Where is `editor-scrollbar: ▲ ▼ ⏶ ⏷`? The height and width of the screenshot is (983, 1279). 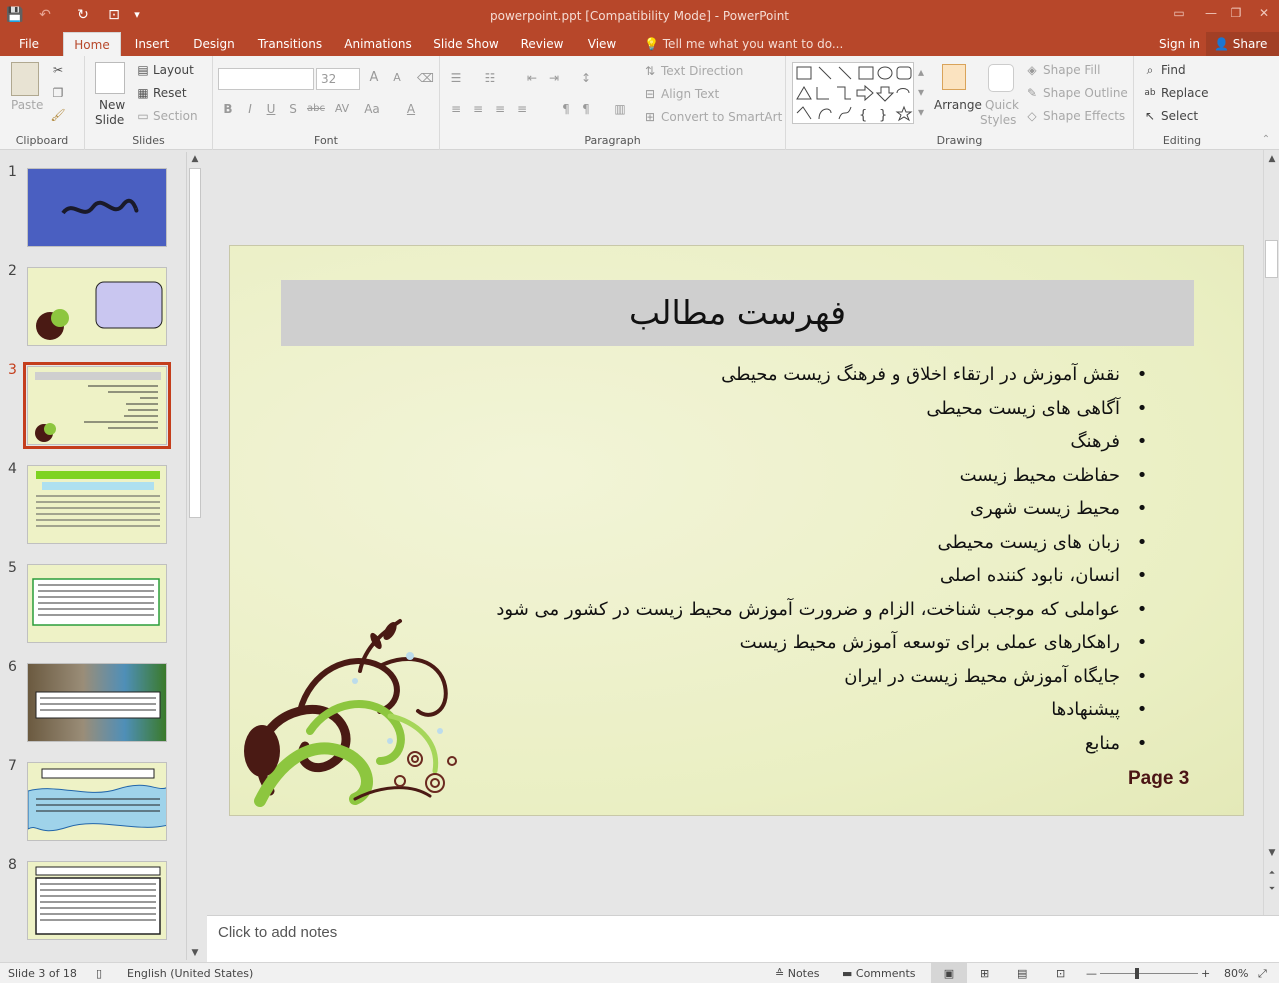
editor-scrollbar: ▲ ▼ ⏶ ⏷ is located at coordinates (1271, 532).